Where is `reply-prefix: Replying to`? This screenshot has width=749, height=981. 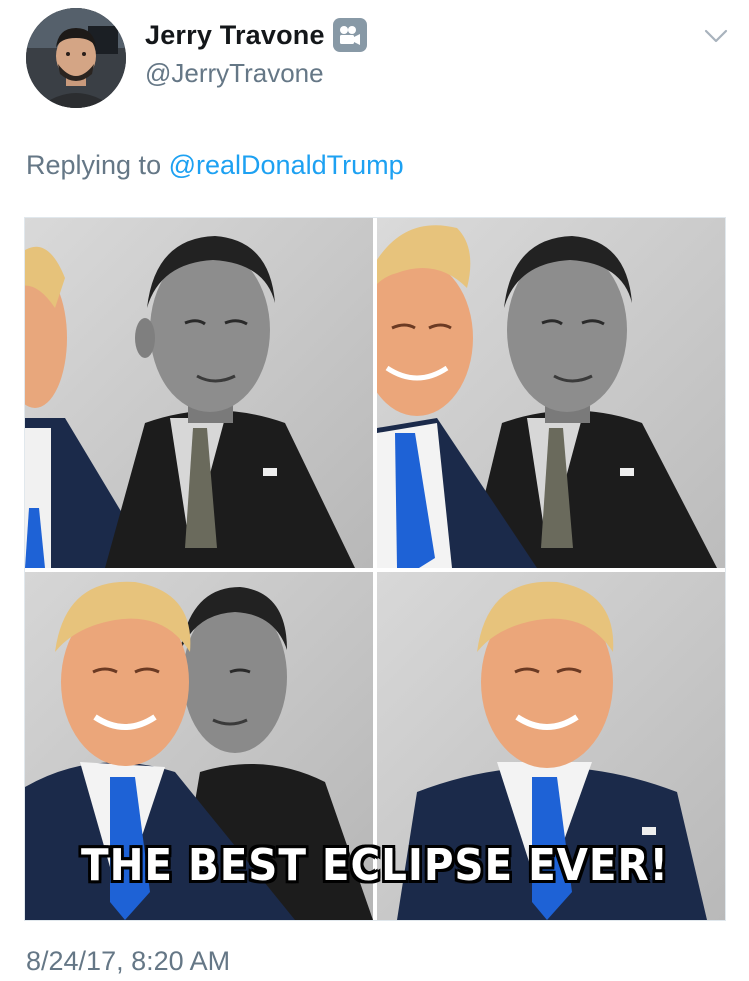 reply-prefix: Replying to is located at coordinates (94, 165).